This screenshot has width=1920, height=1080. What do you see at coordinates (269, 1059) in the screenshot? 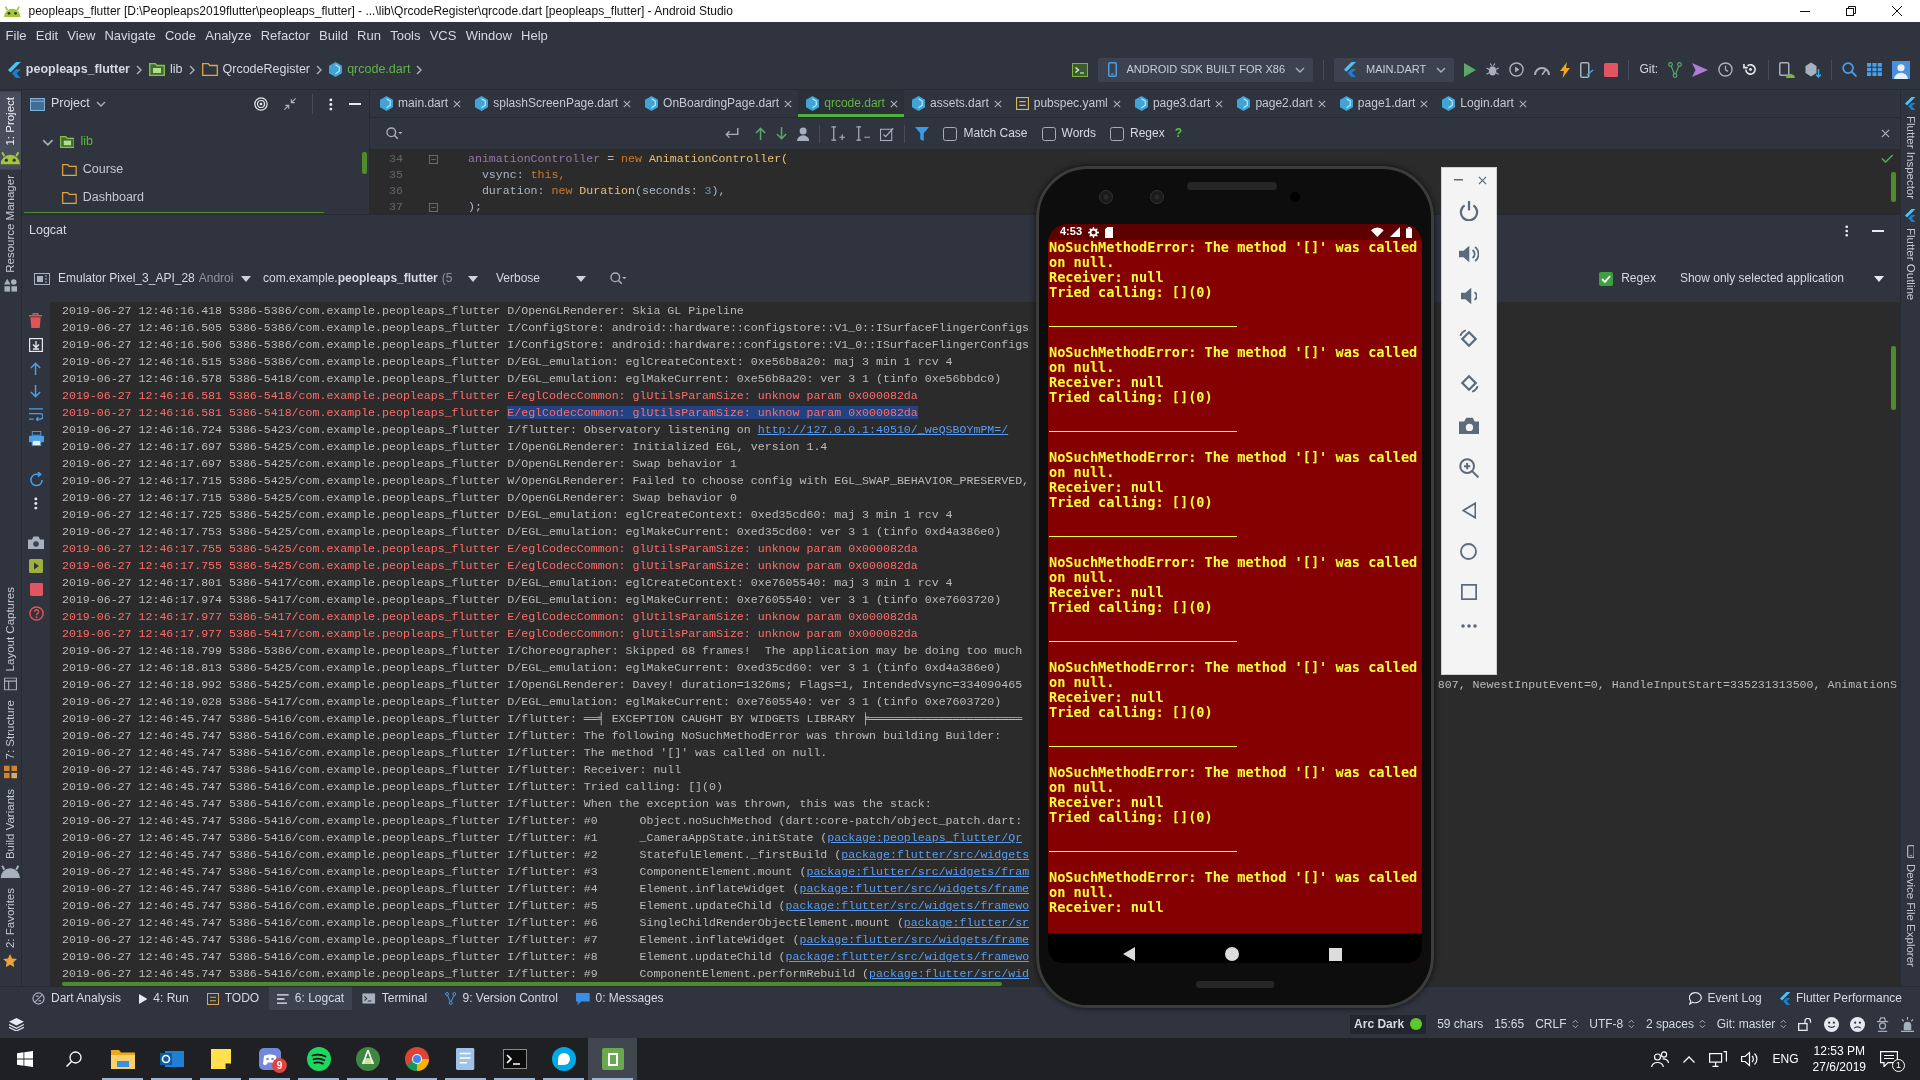
I see `taskbar-button: 9` at bounding box center [269, 1059].